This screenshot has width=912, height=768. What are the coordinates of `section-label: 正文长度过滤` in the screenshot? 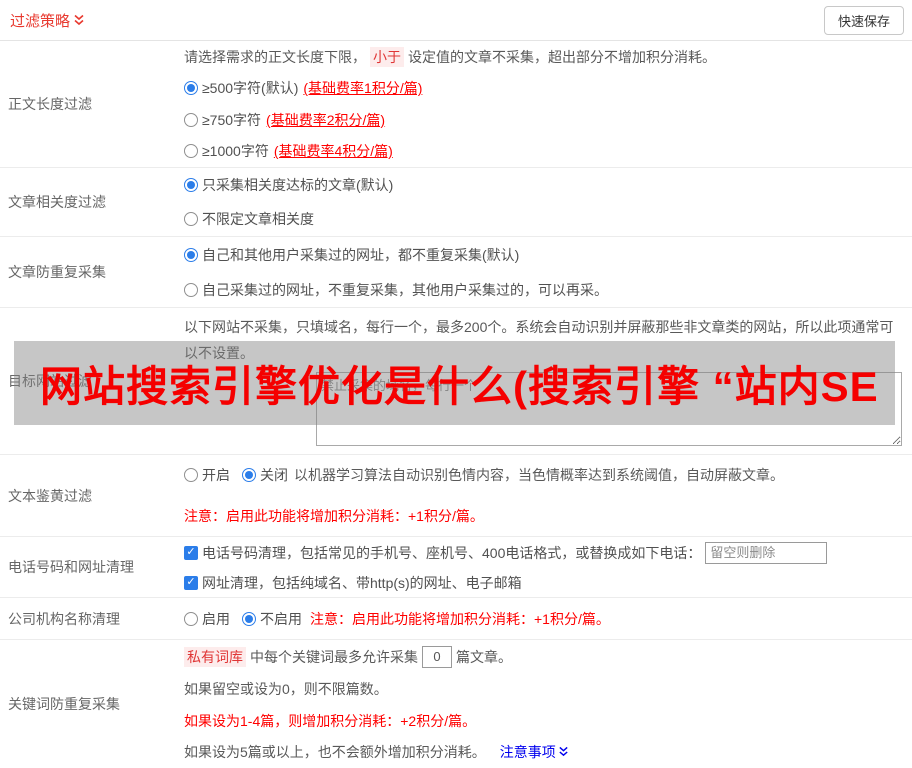 It's located at (50, 104).